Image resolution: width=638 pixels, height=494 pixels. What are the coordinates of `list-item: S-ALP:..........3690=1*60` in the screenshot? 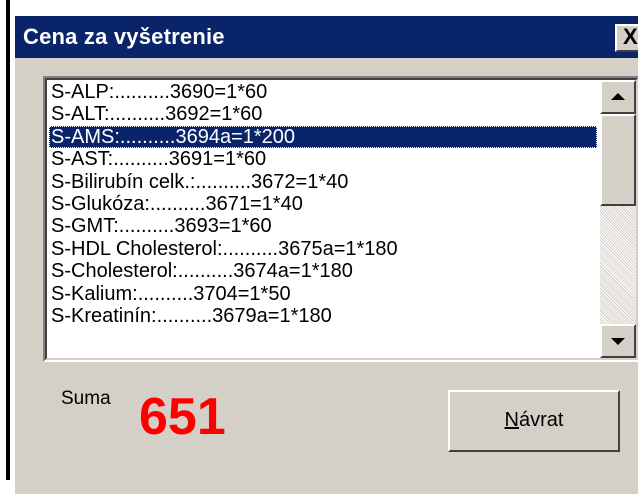 It's located at (323, 92).